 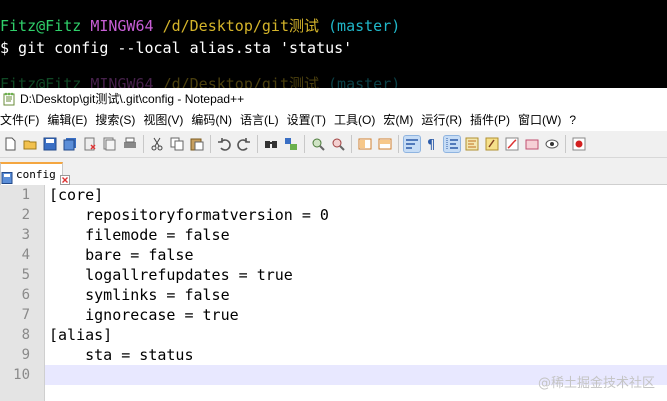 I want to click on copy-icon, so click(x=177, y=144).